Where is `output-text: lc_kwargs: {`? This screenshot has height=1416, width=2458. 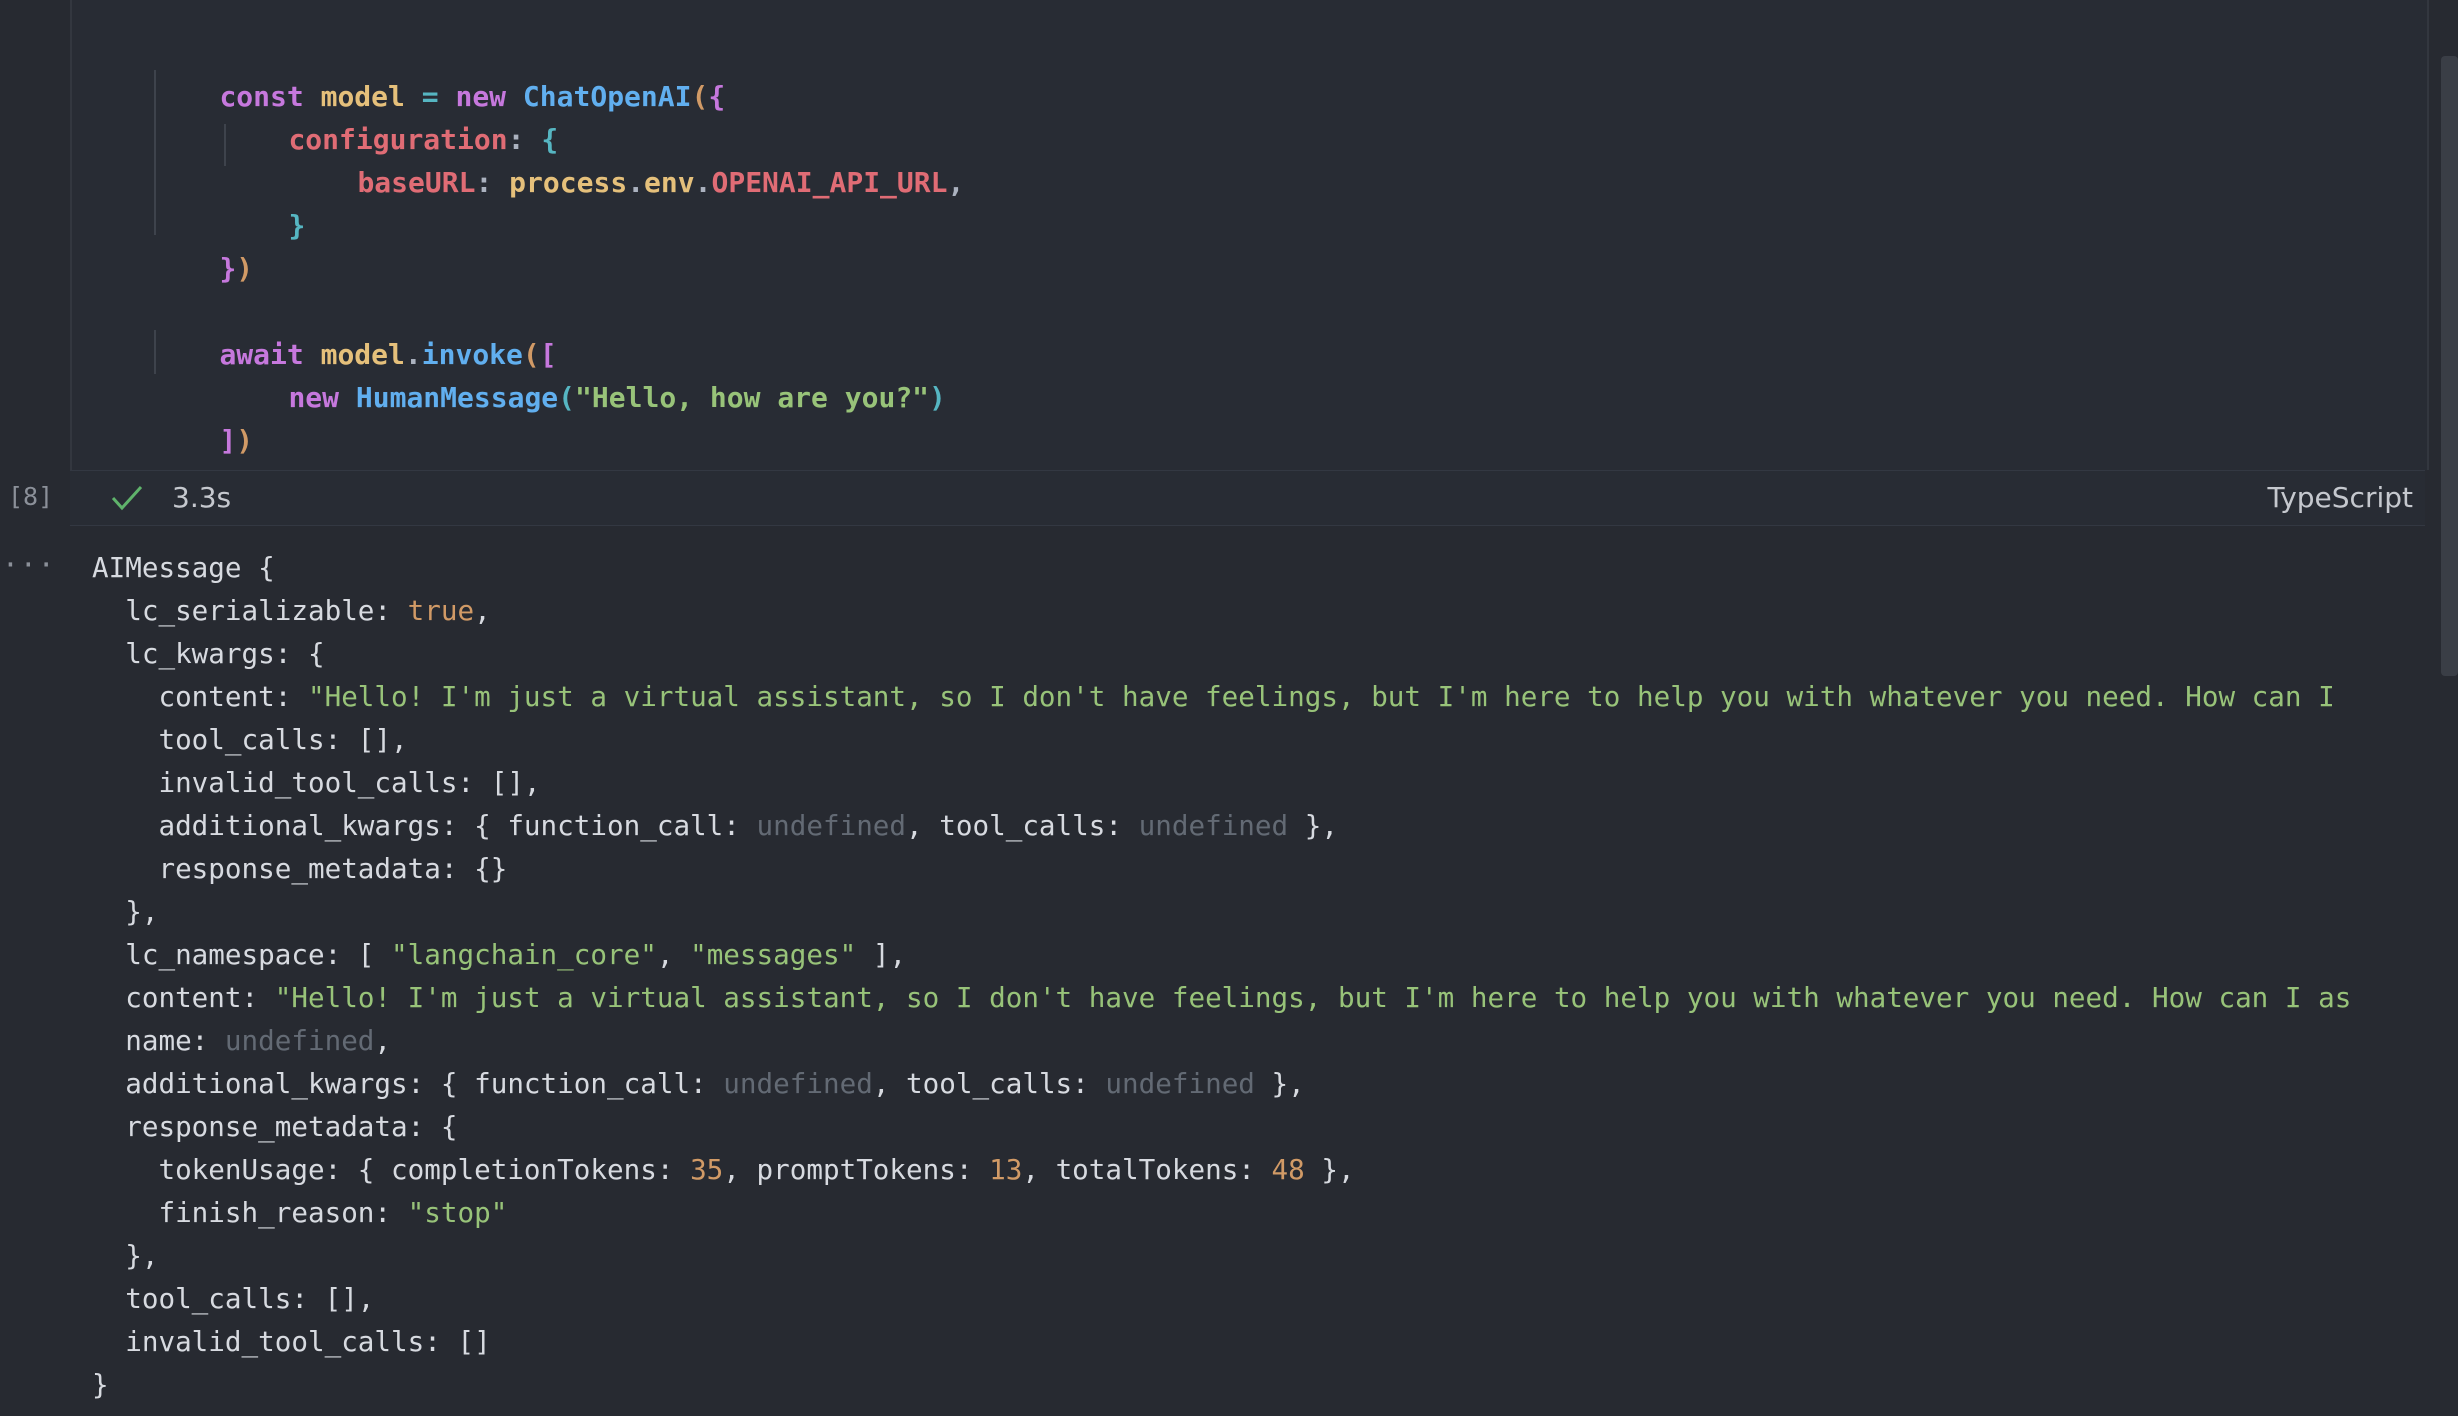 output-text: lc_kwargs: { is located at coordinates (208, 653).